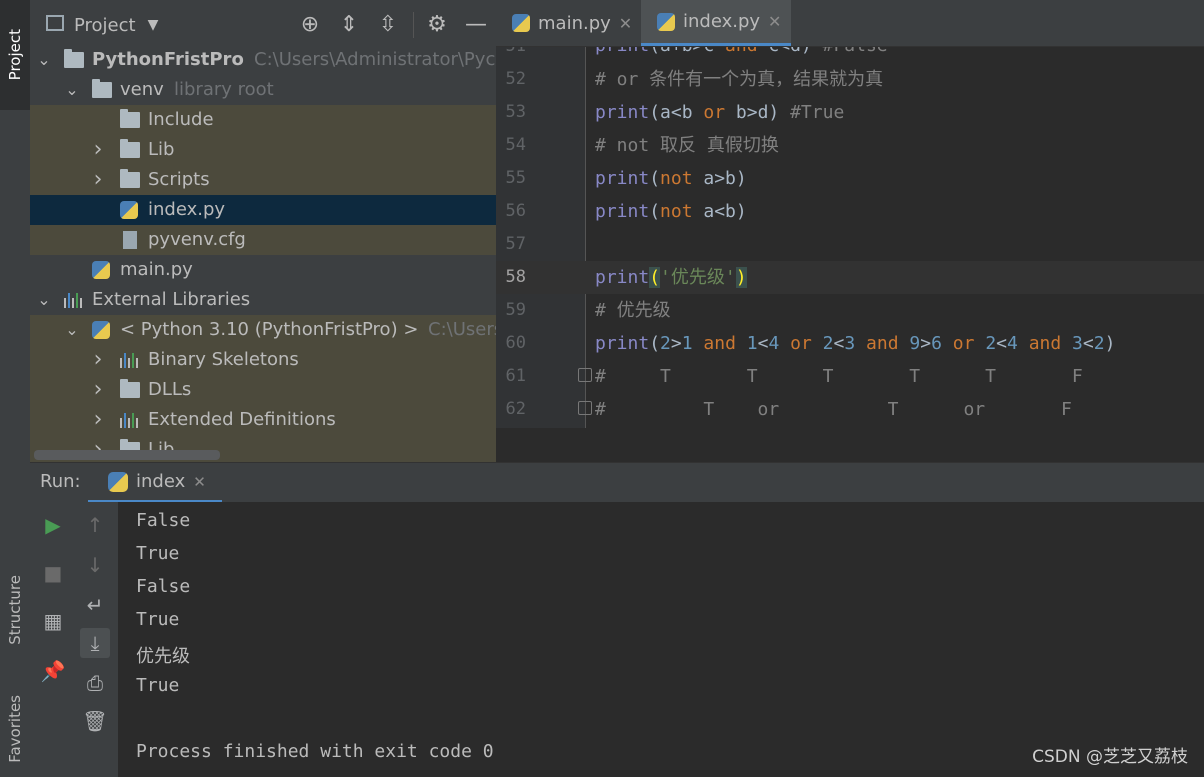 The width and height of the screenshot is (1204, 777). Describe the element at coordinates (53, 525) in the screenshot. I see `rerun-icon: ▶` at that location.